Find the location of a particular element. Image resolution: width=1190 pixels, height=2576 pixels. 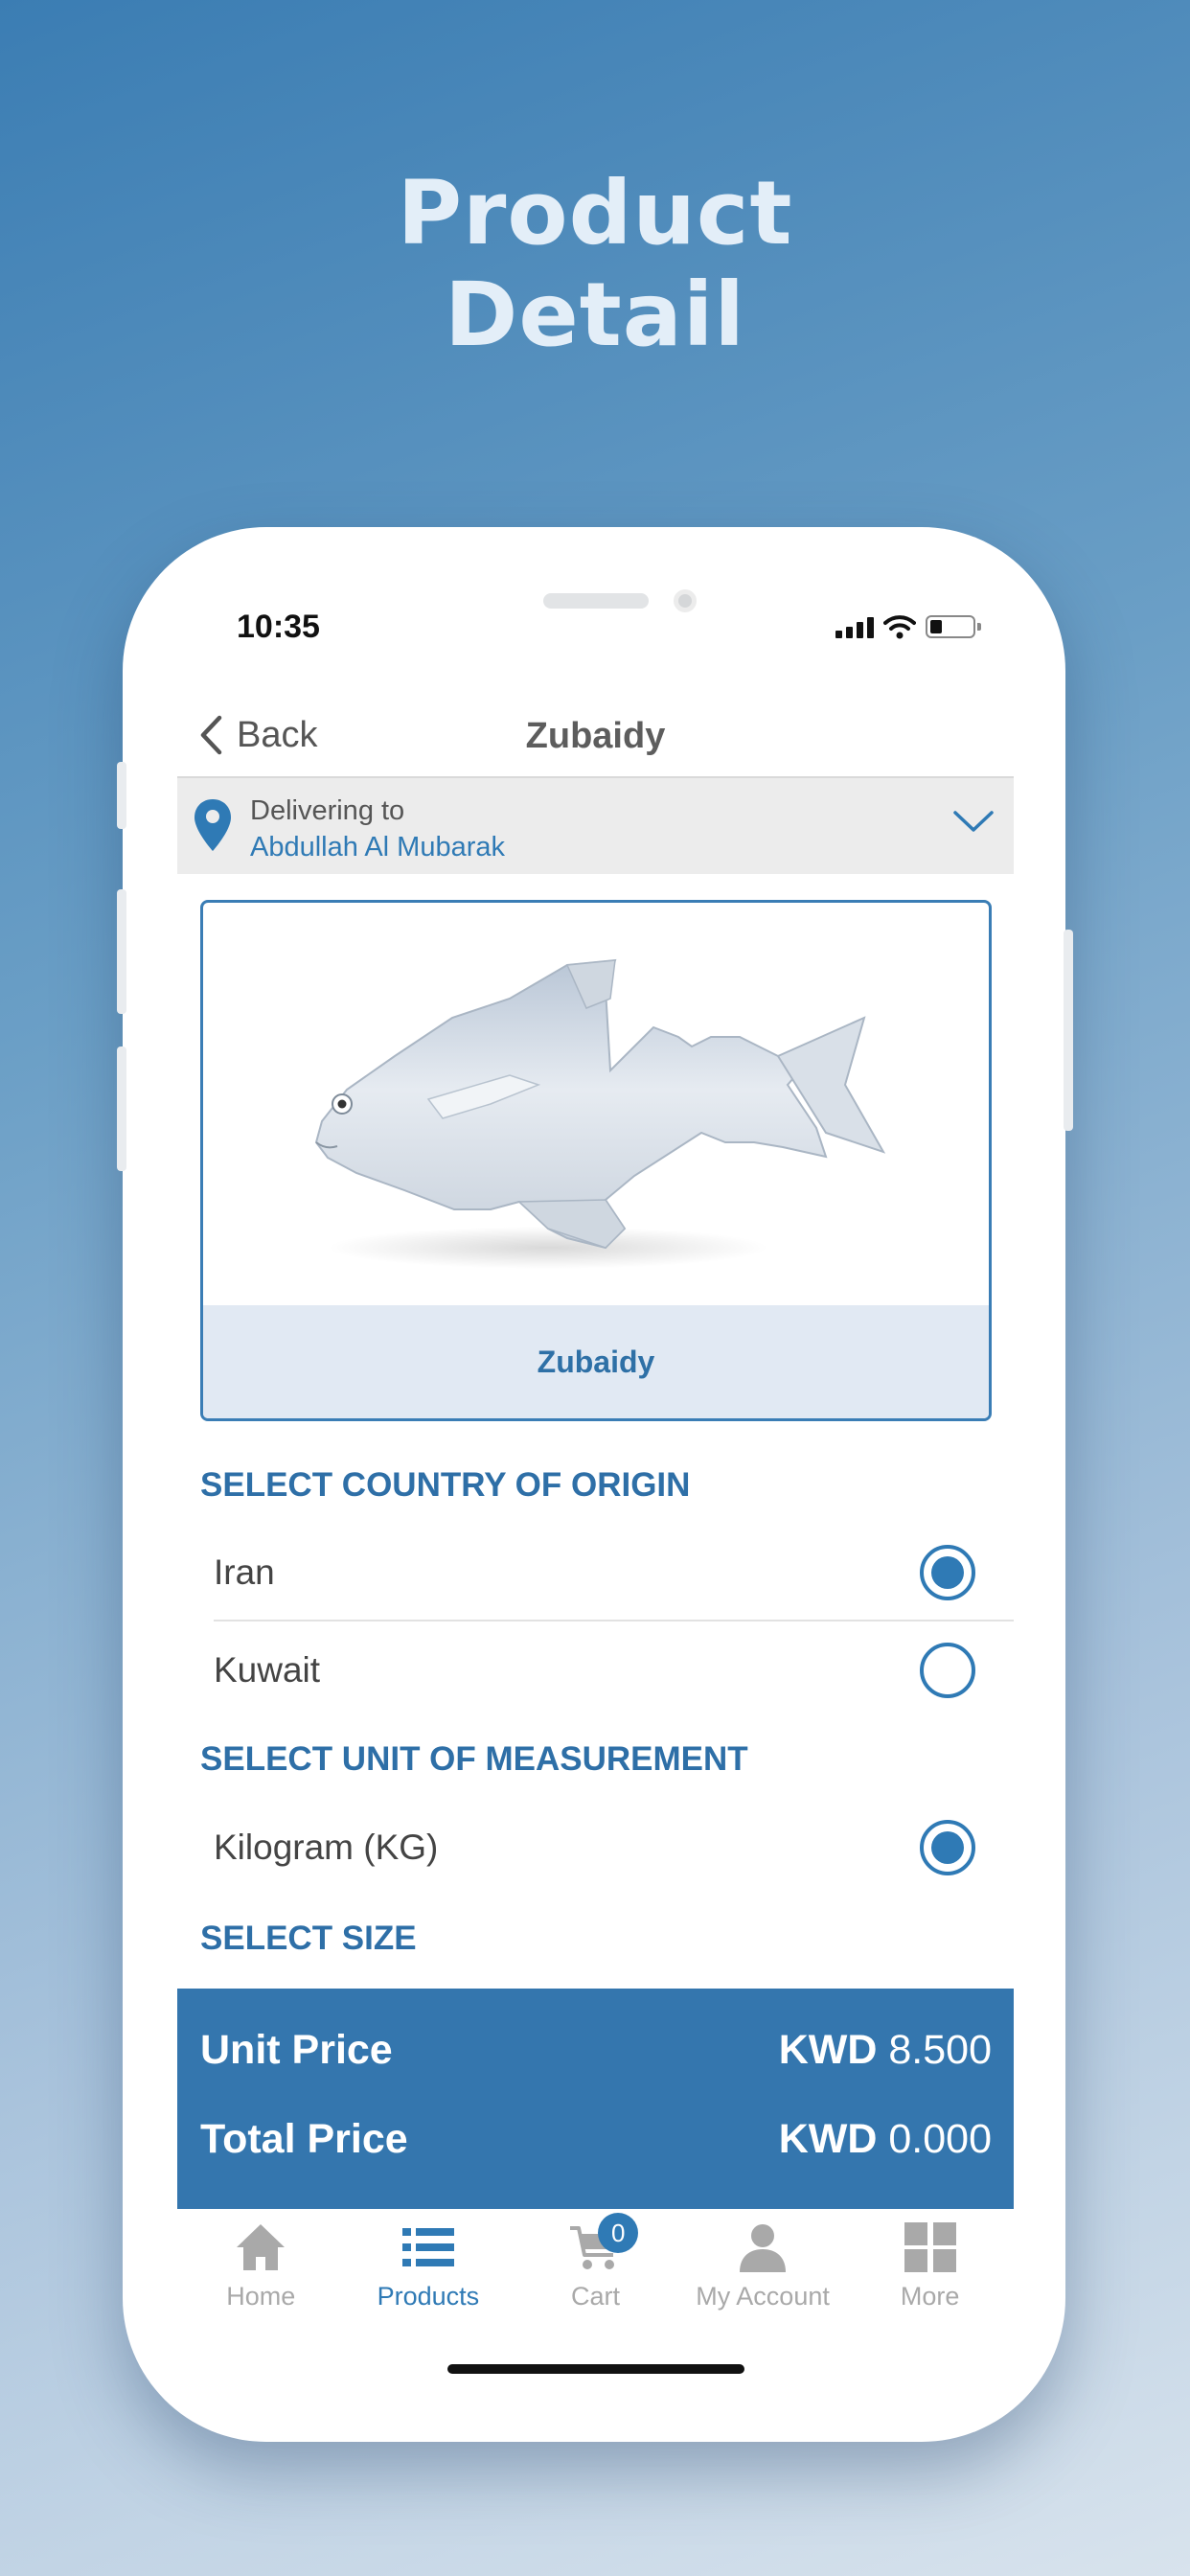

unit-price-amount: 8.500 is located at coordinates (940, 2050).